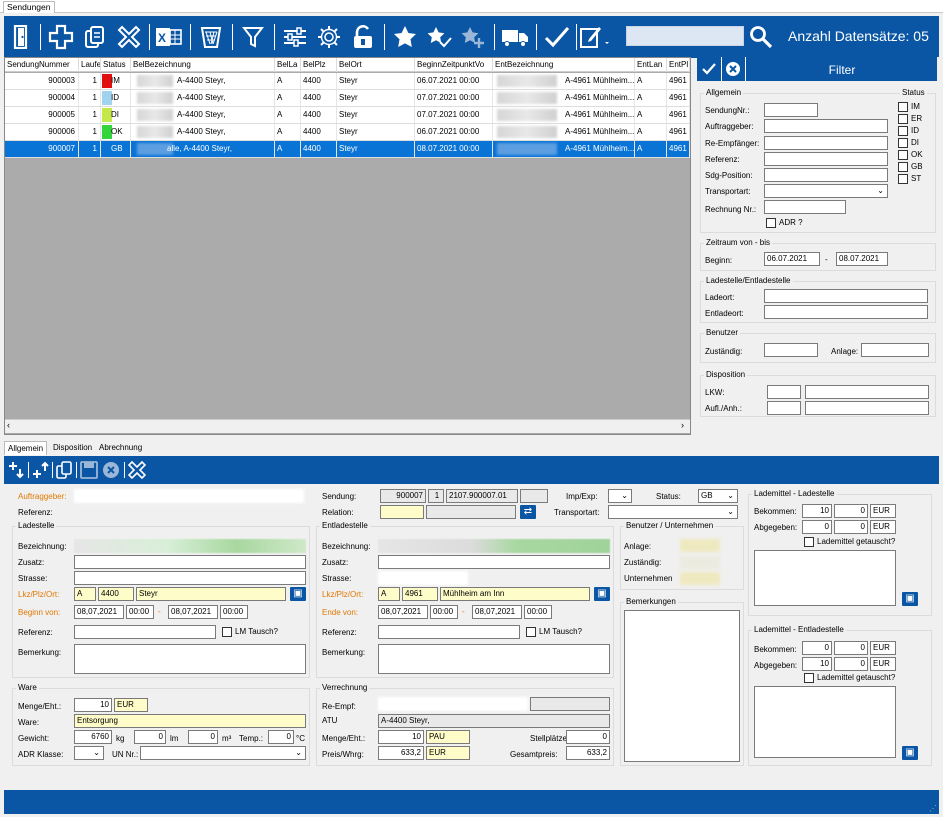 The image size is (943, 817). I want to click on m3-input: 0, so click(203, 737).